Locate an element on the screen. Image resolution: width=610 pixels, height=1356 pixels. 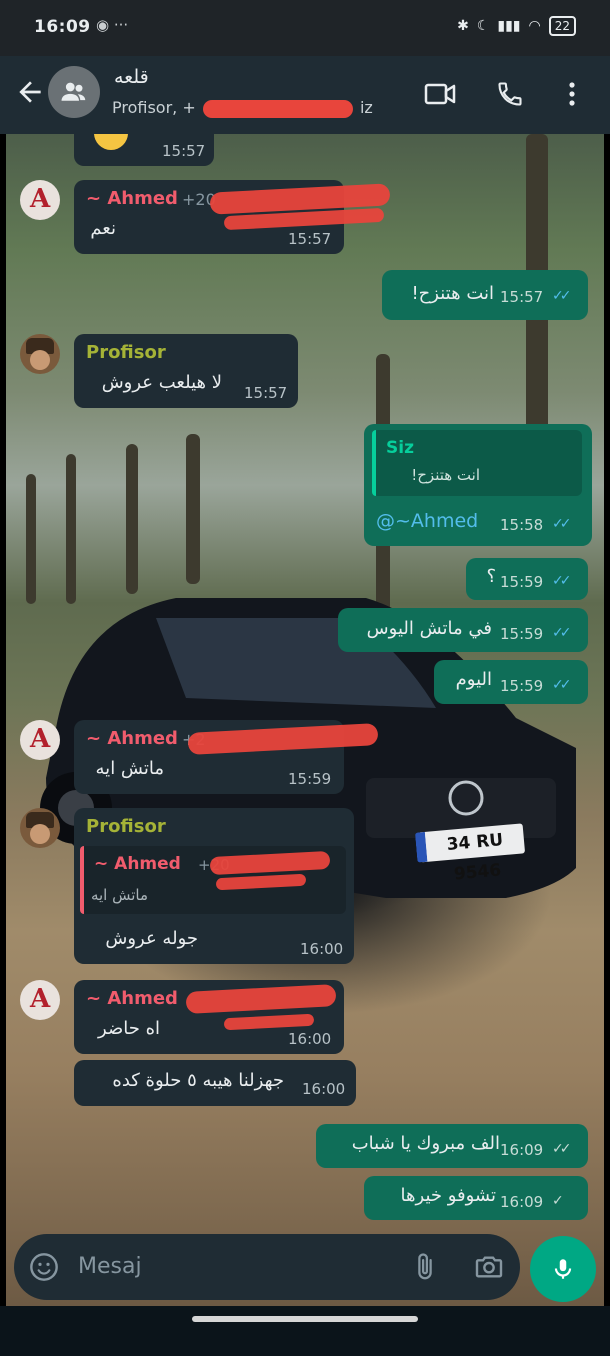
message-text: في ماتش اليوس is located at coordinates (429, 628).